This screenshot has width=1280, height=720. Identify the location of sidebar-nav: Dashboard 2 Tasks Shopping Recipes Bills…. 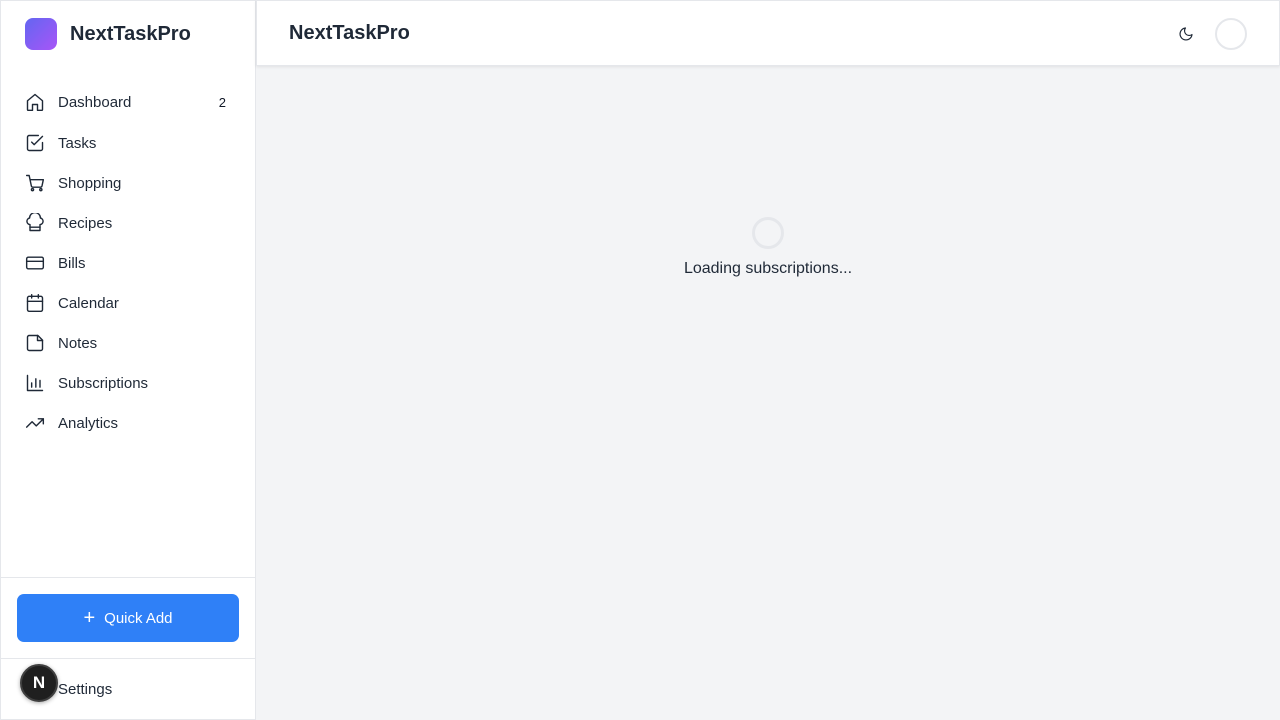
(129, 262).